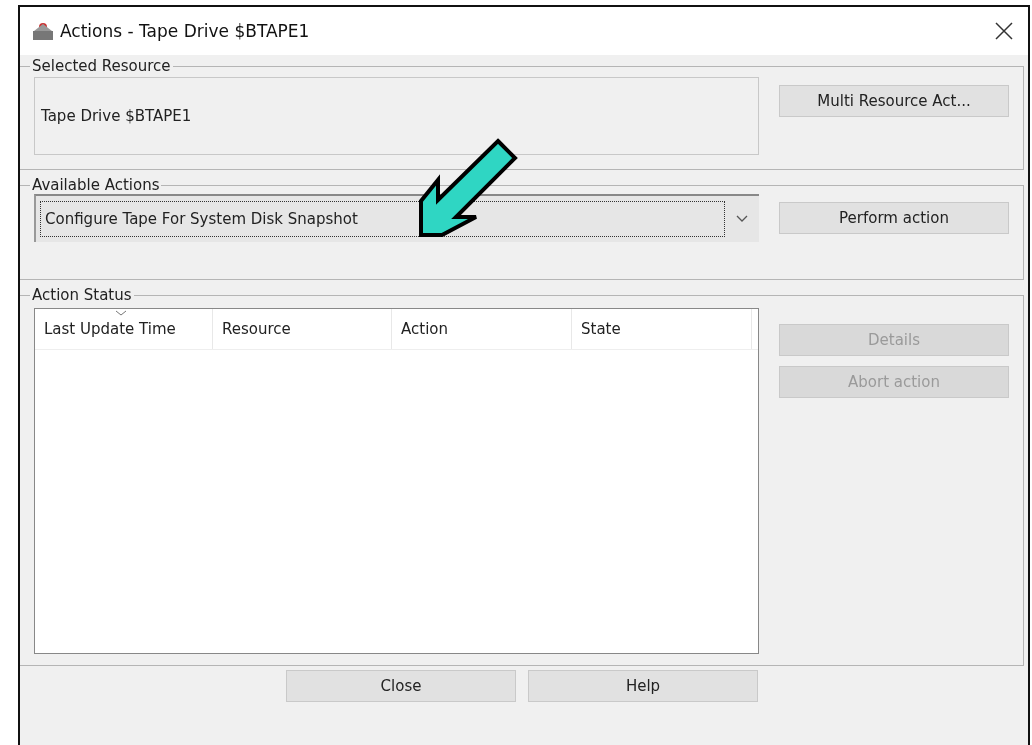  Describe the element at coordinates (662, 329) in the screenshot. I see `column-header: State` at that location.